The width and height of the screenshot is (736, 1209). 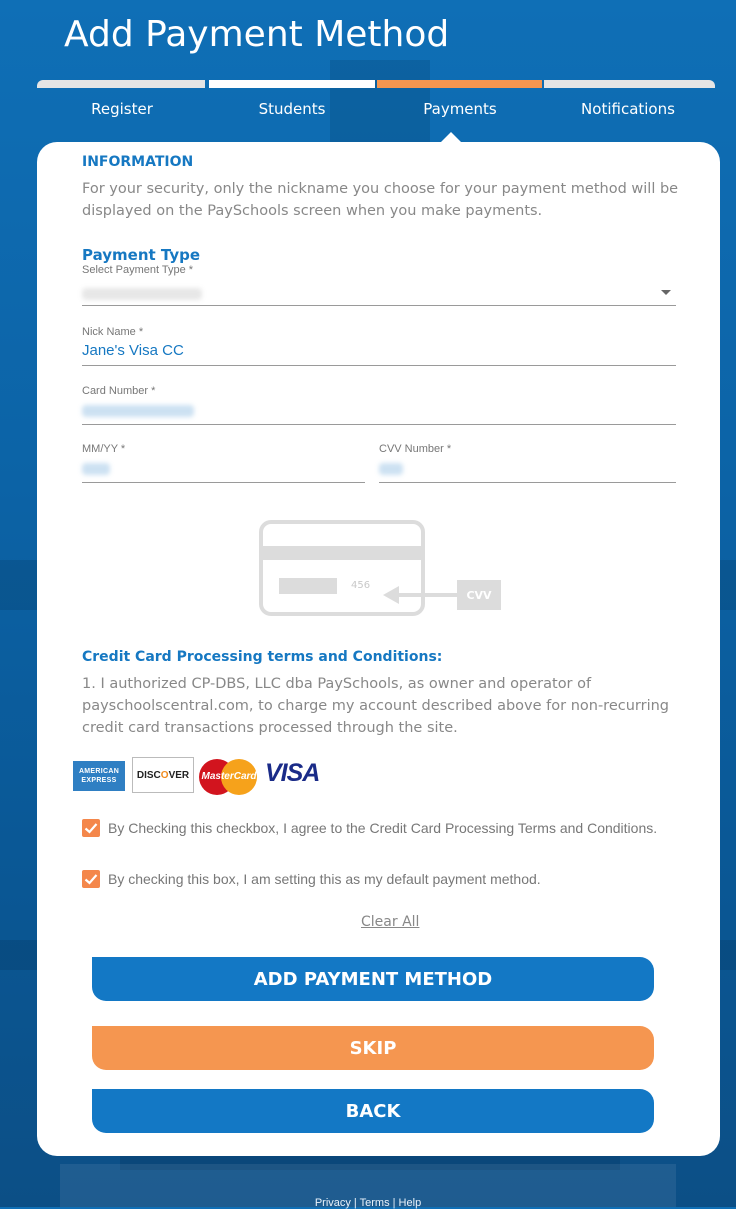 What do you see at coordinates (229, 776) in the screenshot?
I see `mastercard-logo: MasterCard` at bounding box center [229, 776].